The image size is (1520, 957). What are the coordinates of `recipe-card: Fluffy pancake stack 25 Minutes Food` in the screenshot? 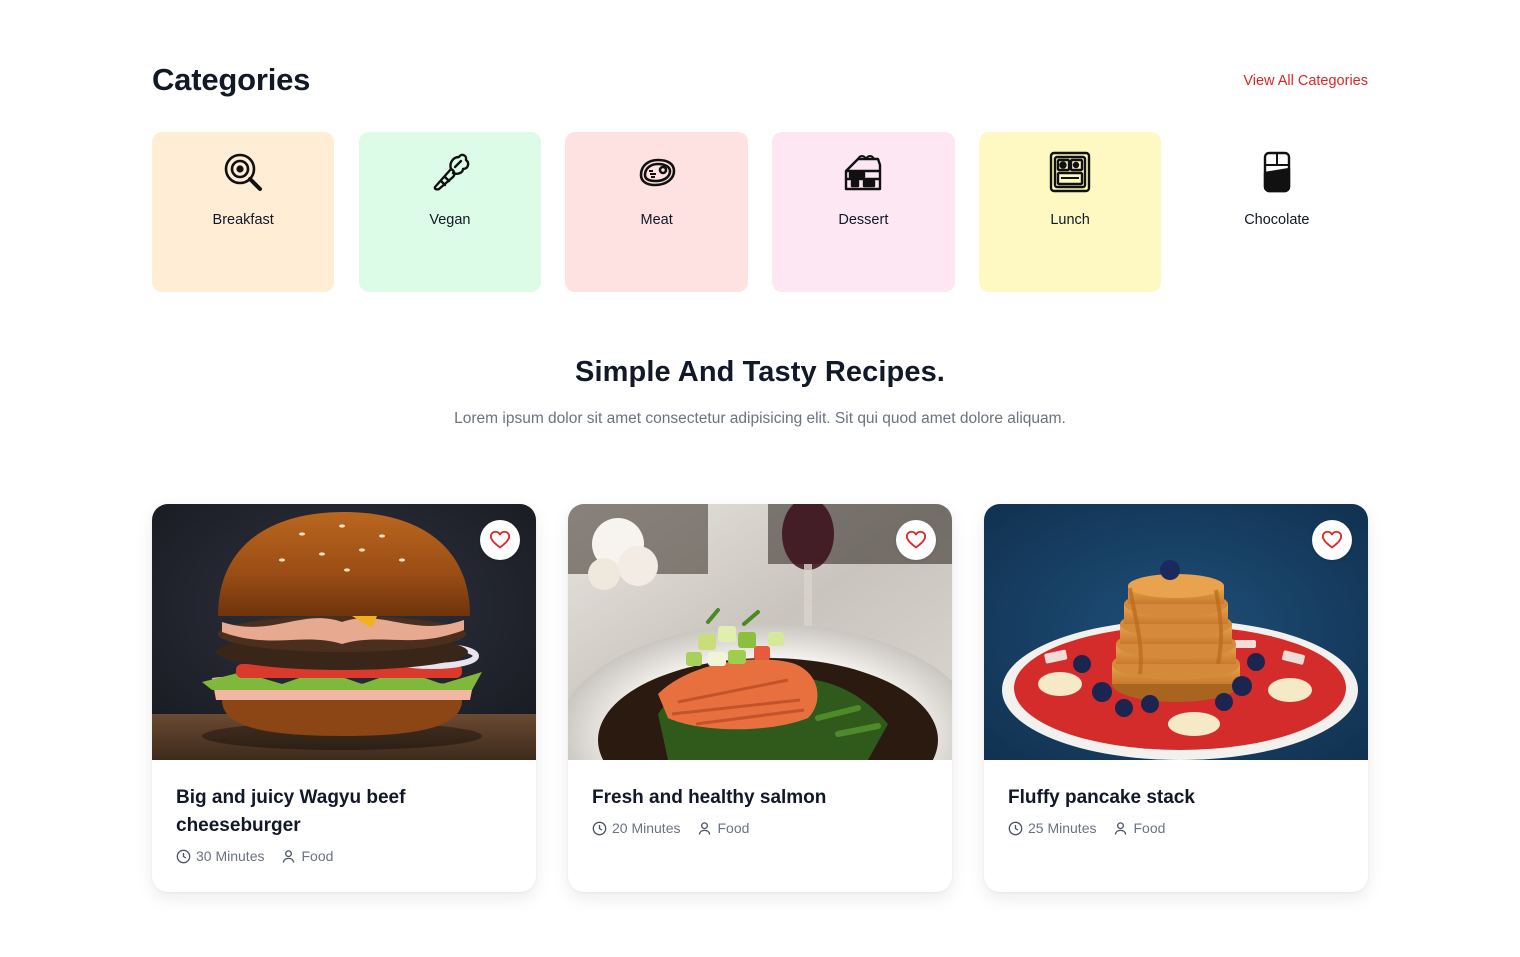 It's located at (1176, 698).